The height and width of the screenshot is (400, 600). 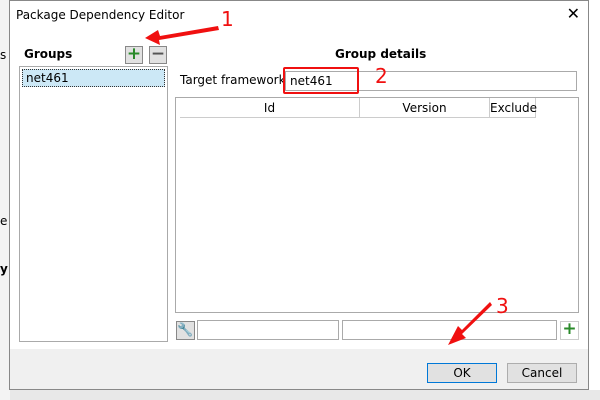 I want to click on annotation-number-3: 3, so click(x=502, y=306).